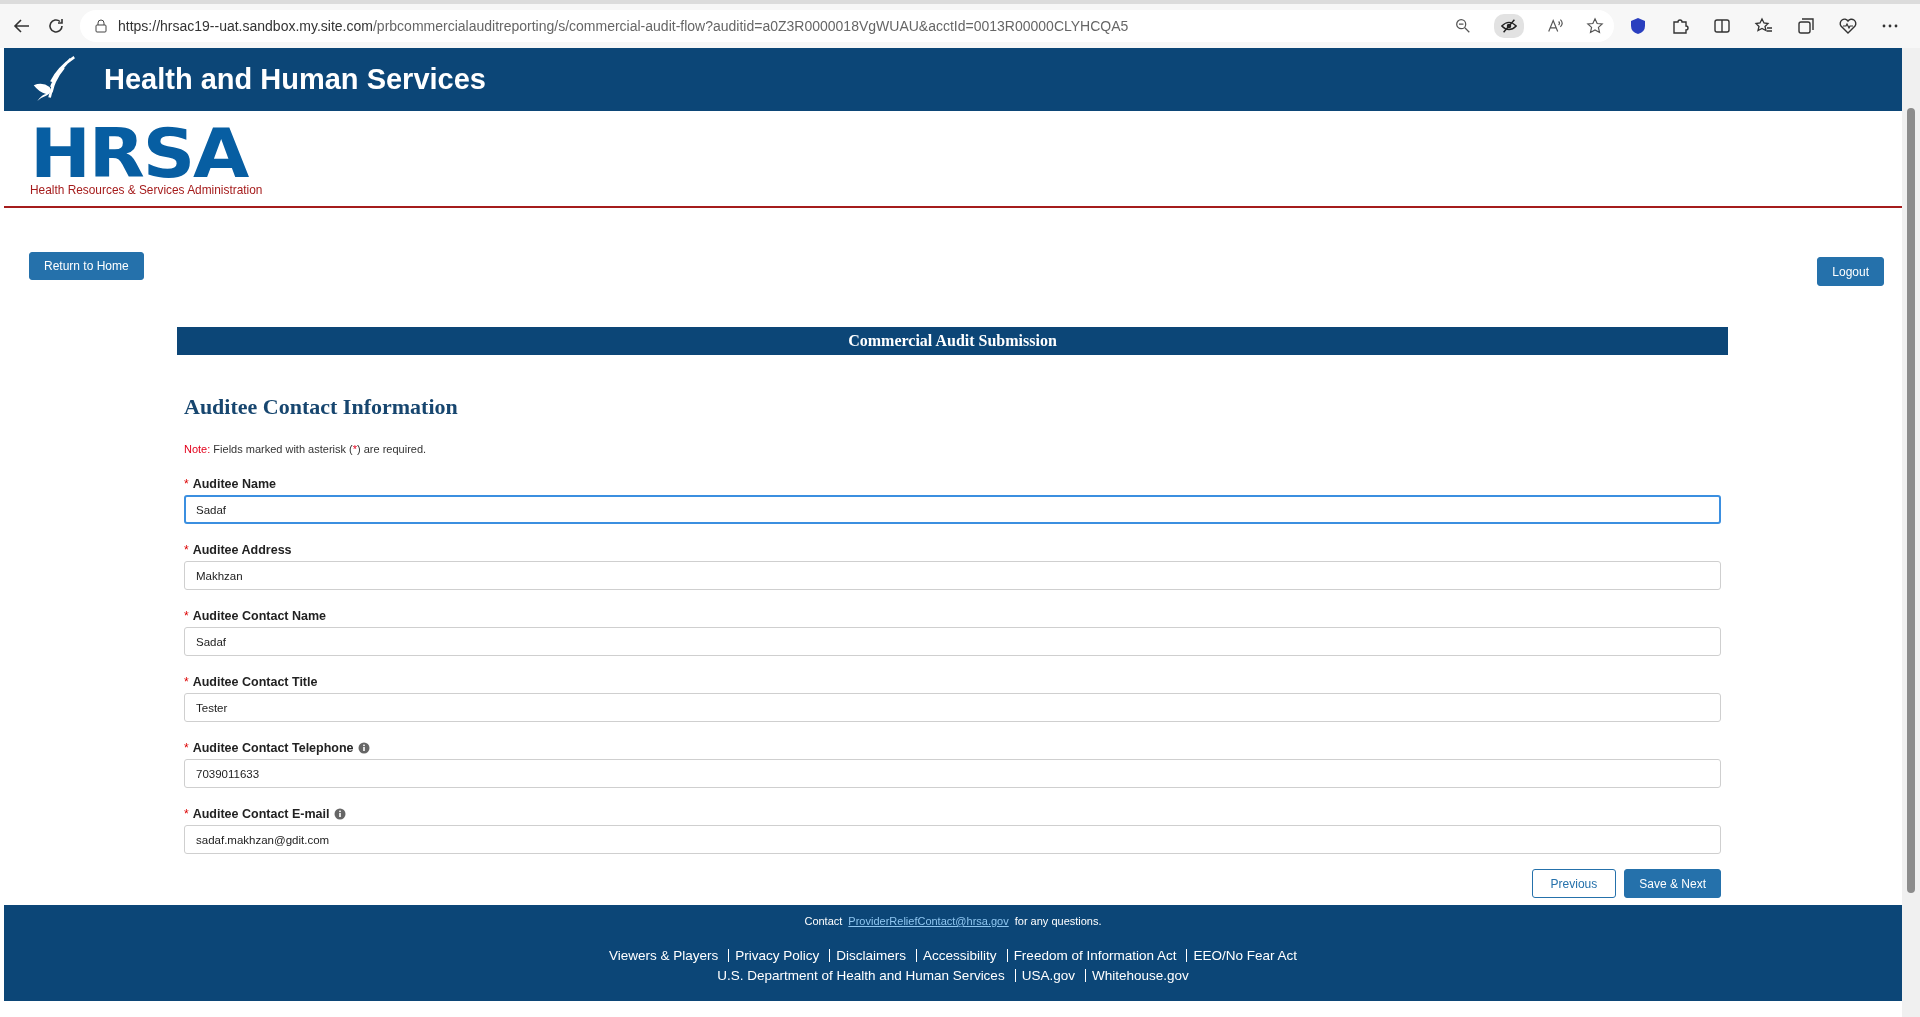 This screenshot has width=1920, height=1017. I want to click on footer-link: U.S. Department of Health and Human Services, so click(861, 975).